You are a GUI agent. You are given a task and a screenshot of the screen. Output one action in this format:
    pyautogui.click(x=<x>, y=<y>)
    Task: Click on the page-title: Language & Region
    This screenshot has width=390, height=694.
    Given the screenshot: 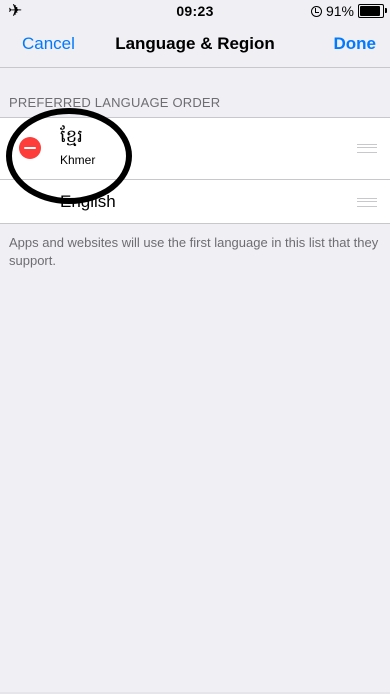 What is the action you would take?
    pyautogui.click(x=195, y=43)
    